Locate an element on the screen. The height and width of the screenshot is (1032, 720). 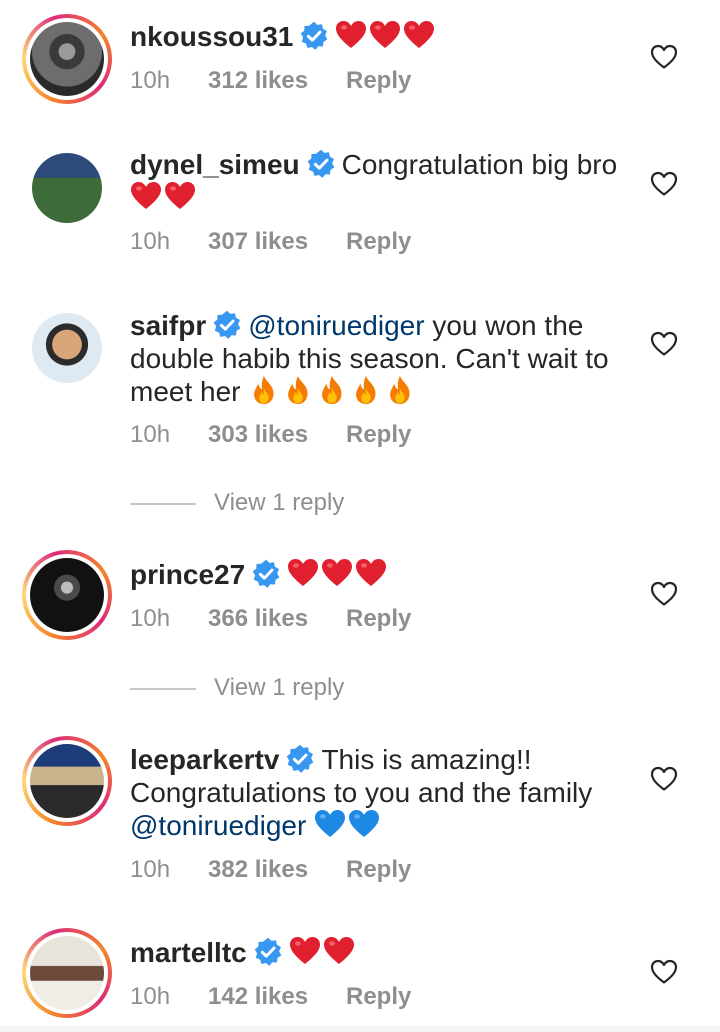
comment-text: Congratulation big bro is located at coordinates (479, 164).